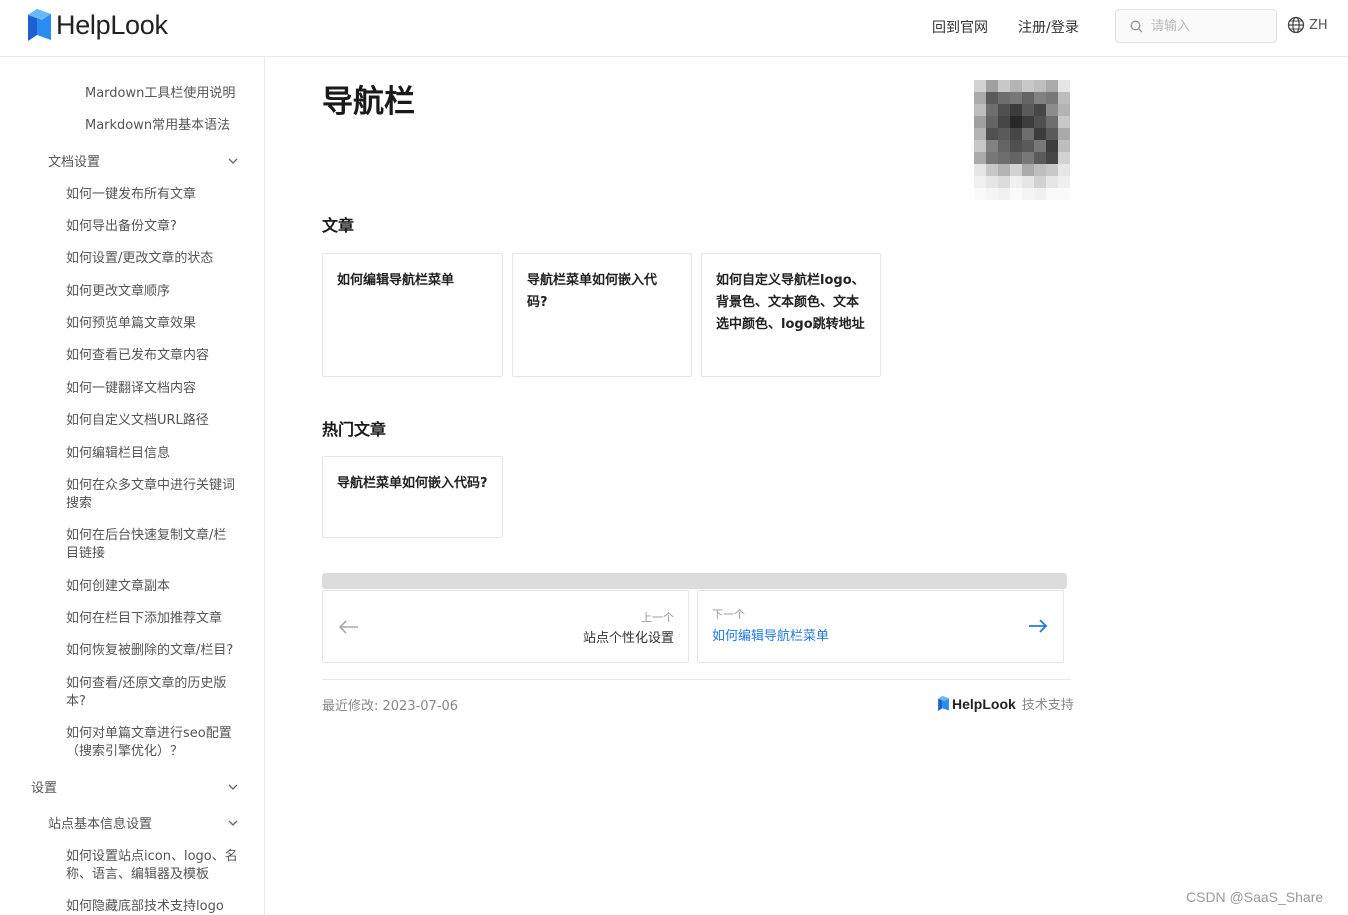 The image size is (1348, 915). I want to click on sidebar-item: 如何隐藏底部技术支持logo, so click(152, 906).